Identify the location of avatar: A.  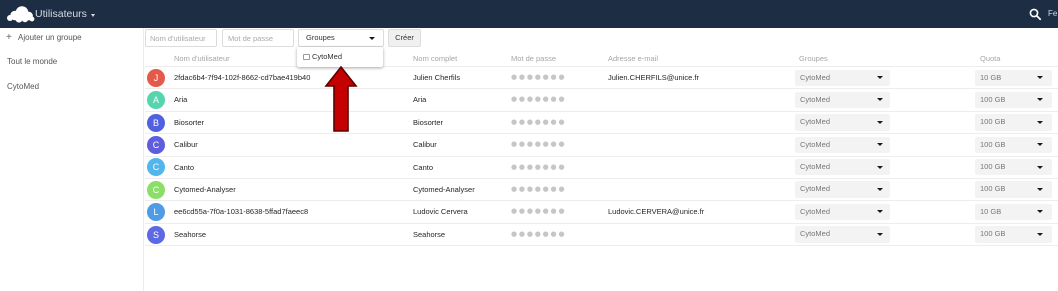
(156, 100).